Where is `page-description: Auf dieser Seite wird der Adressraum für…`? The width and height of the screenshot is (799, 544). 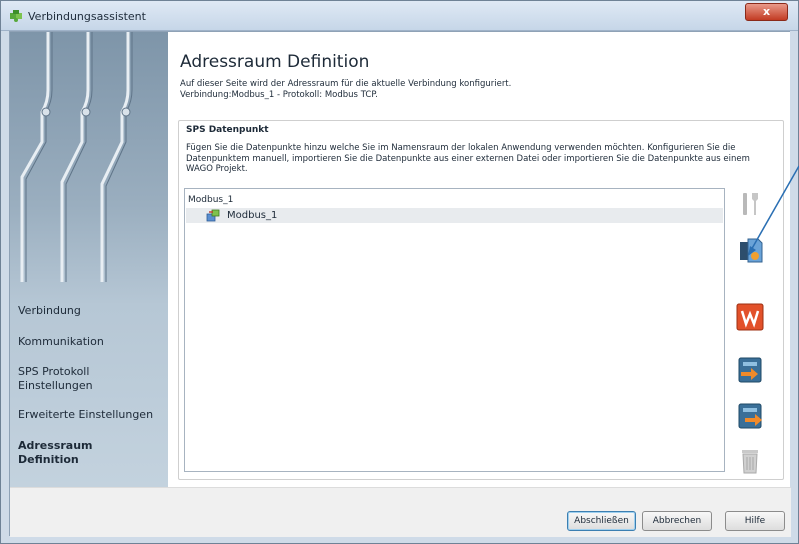
page-description: Auf dieser Seite wird der Adressraum für… is located at coordinates (345, 90).